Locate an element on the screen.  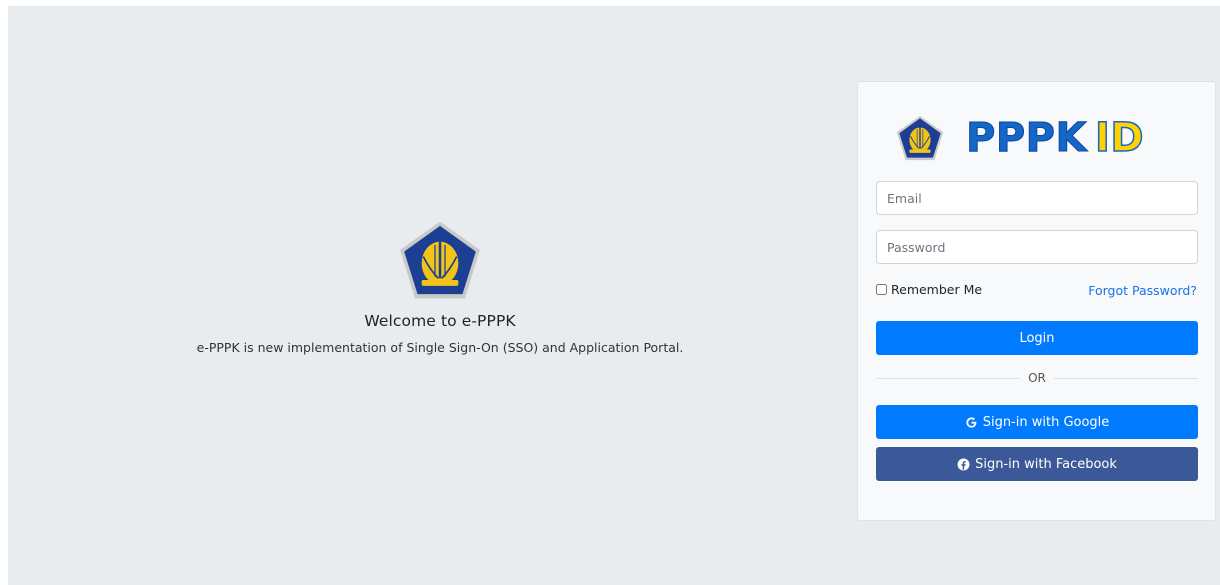
forgot-password-link: Forgot Password? is located at coordinates (1142, 290).